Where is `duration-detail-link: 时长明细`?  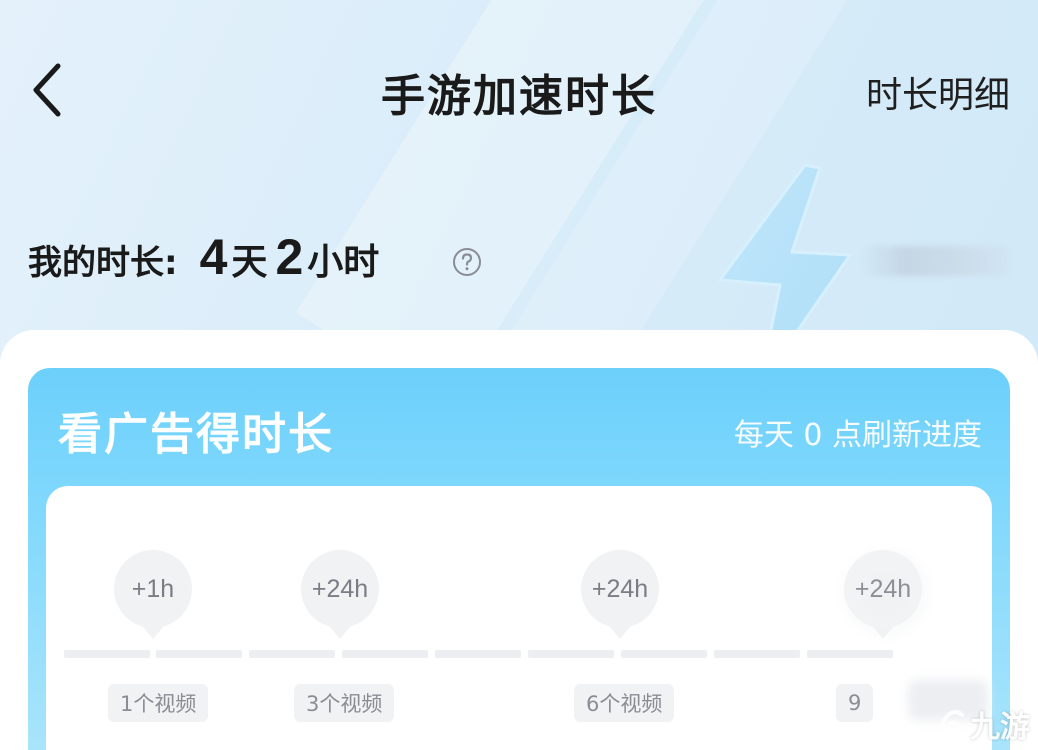 duration-detail-link: 时长明细 is located at coordinates (938, 92).